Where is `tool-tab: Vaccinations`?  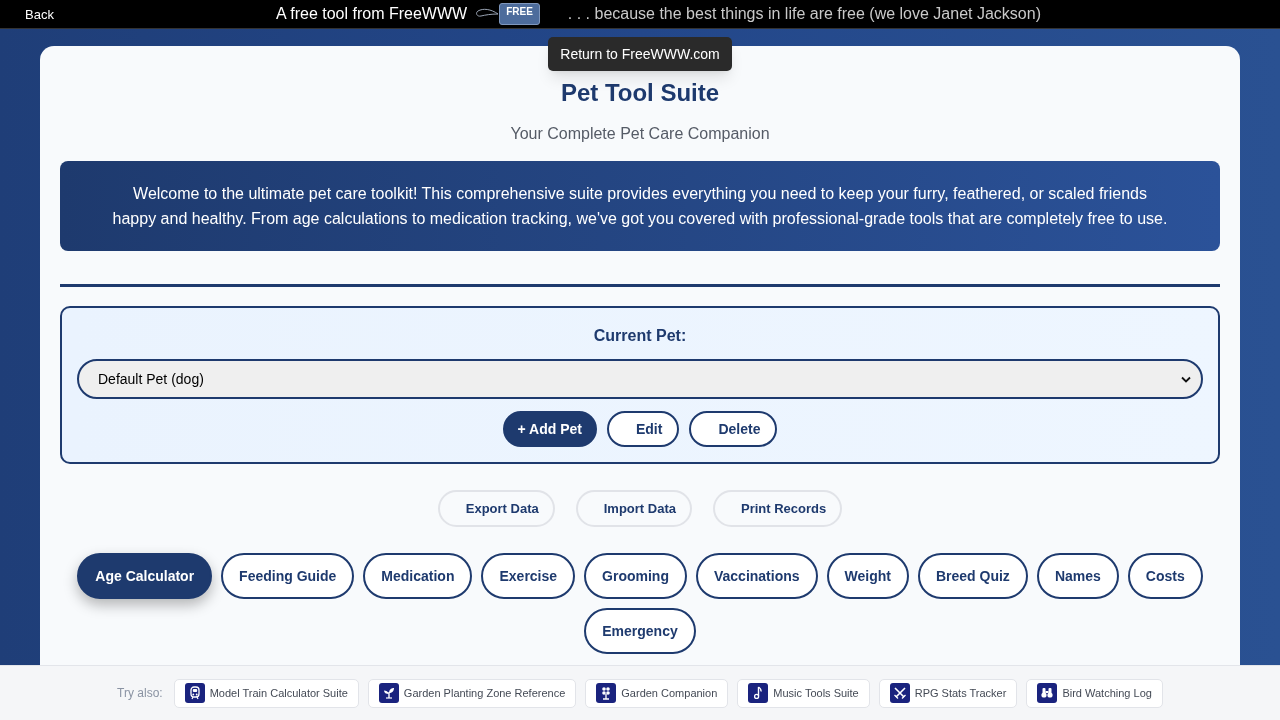 tool-tab: Vaccinations is located at coordinates (756, 576).